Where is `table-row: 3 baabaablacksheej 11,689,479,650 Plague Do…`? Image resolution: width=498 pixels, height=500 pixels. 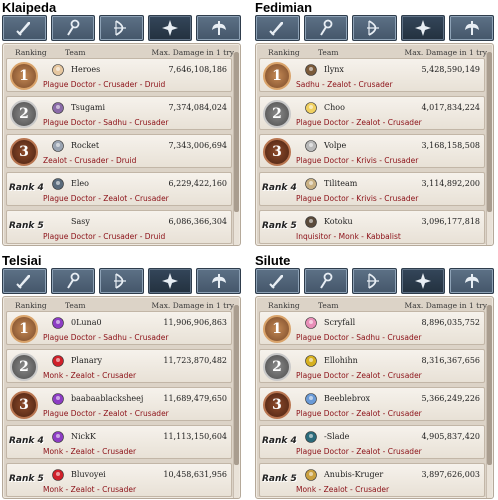
table-row: 3 baabaablacksheej 11,689,479,650 Plague Do… is located at coordinates (119, 404).